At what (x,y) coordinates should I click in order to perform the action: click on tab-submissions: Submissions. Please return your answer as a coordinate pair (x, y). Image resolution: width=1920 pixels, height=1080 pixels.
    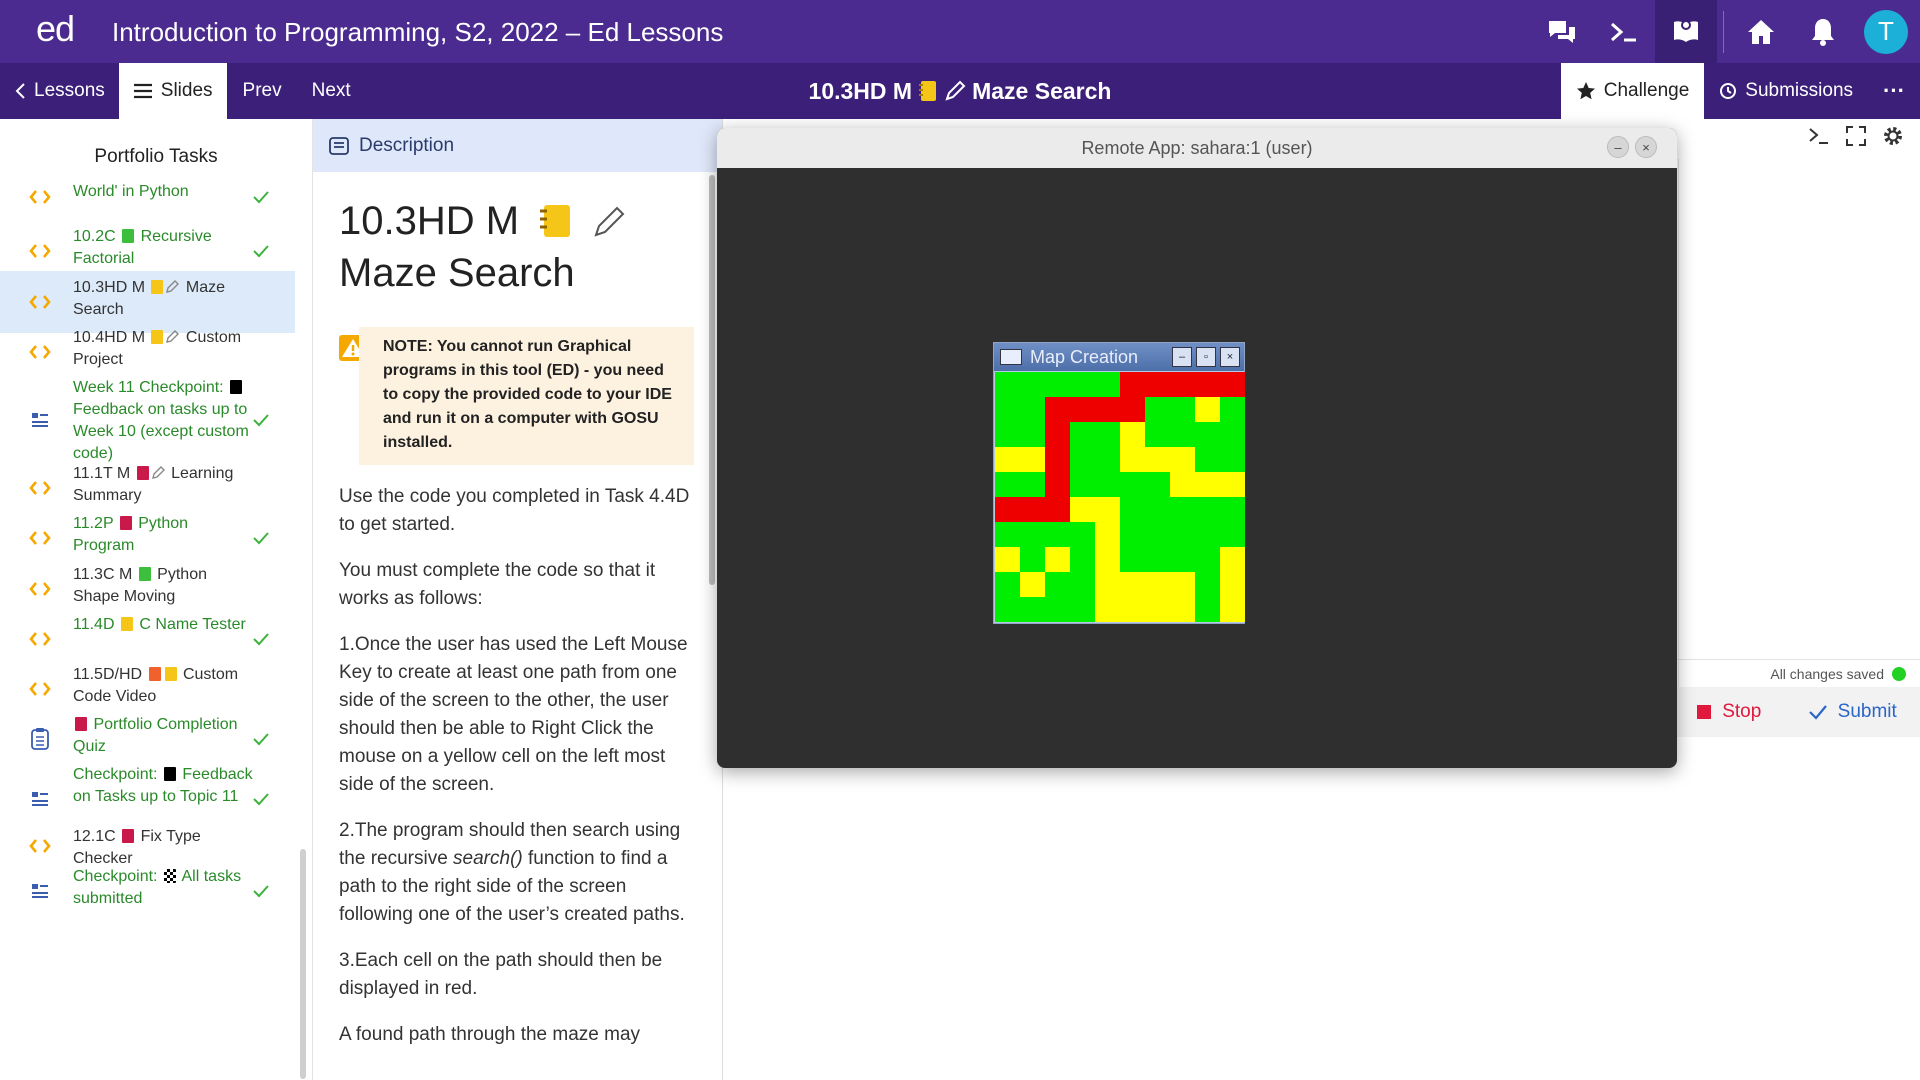
    Looking at the image, I should click on (1786, 91).